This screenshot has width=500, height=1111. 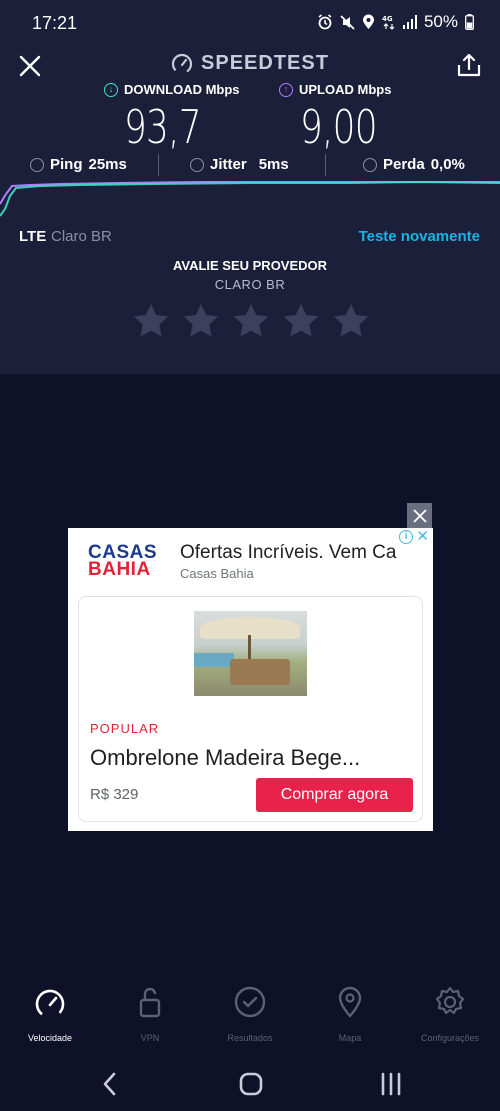 What do you see at coordinates (265, 63) in the screenshot?
I see `brand-title: SPEEDTEST` at bounding box center [265, 63].